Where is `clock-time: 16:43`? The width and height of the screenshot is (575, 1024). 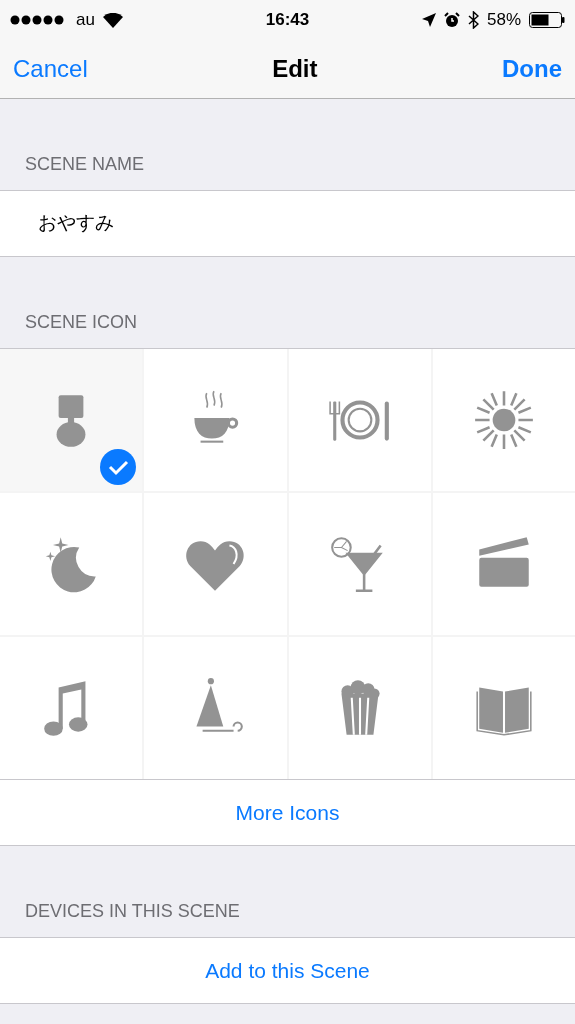 clock-time: 16:43 is located at coordinates (287, 20).